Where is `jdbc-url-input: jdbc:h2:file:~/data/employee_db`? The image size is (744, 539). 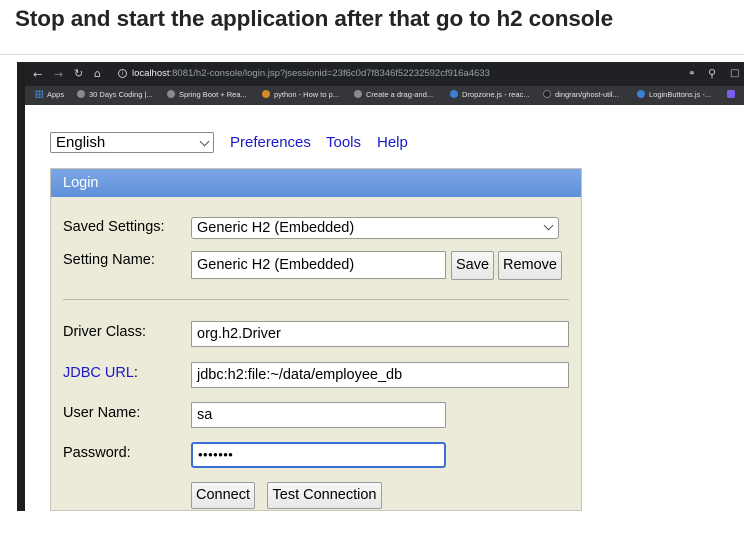
jdbc-url-input: jdbc:h2:file:~/data/employee_db is located at coordinates (380, 375).